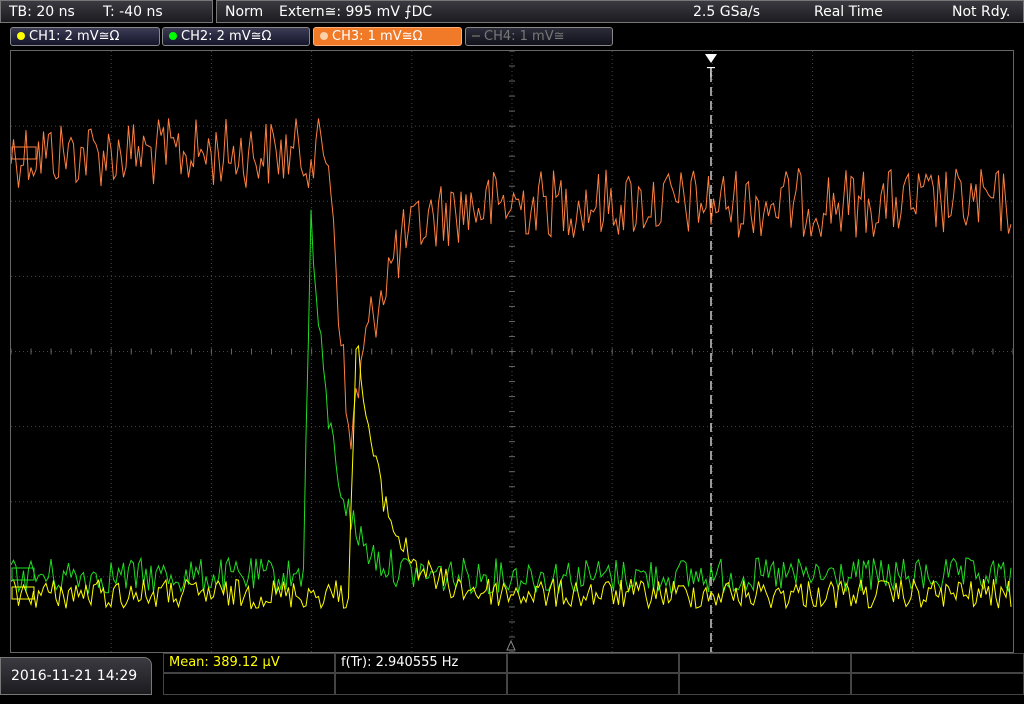 The height and width of the screenshot is (704, 1024). Describe the element at coordinates (74, 36) in the screenshot. I see `ch1-label: CH1: 2 mV≅Ω` at that location.